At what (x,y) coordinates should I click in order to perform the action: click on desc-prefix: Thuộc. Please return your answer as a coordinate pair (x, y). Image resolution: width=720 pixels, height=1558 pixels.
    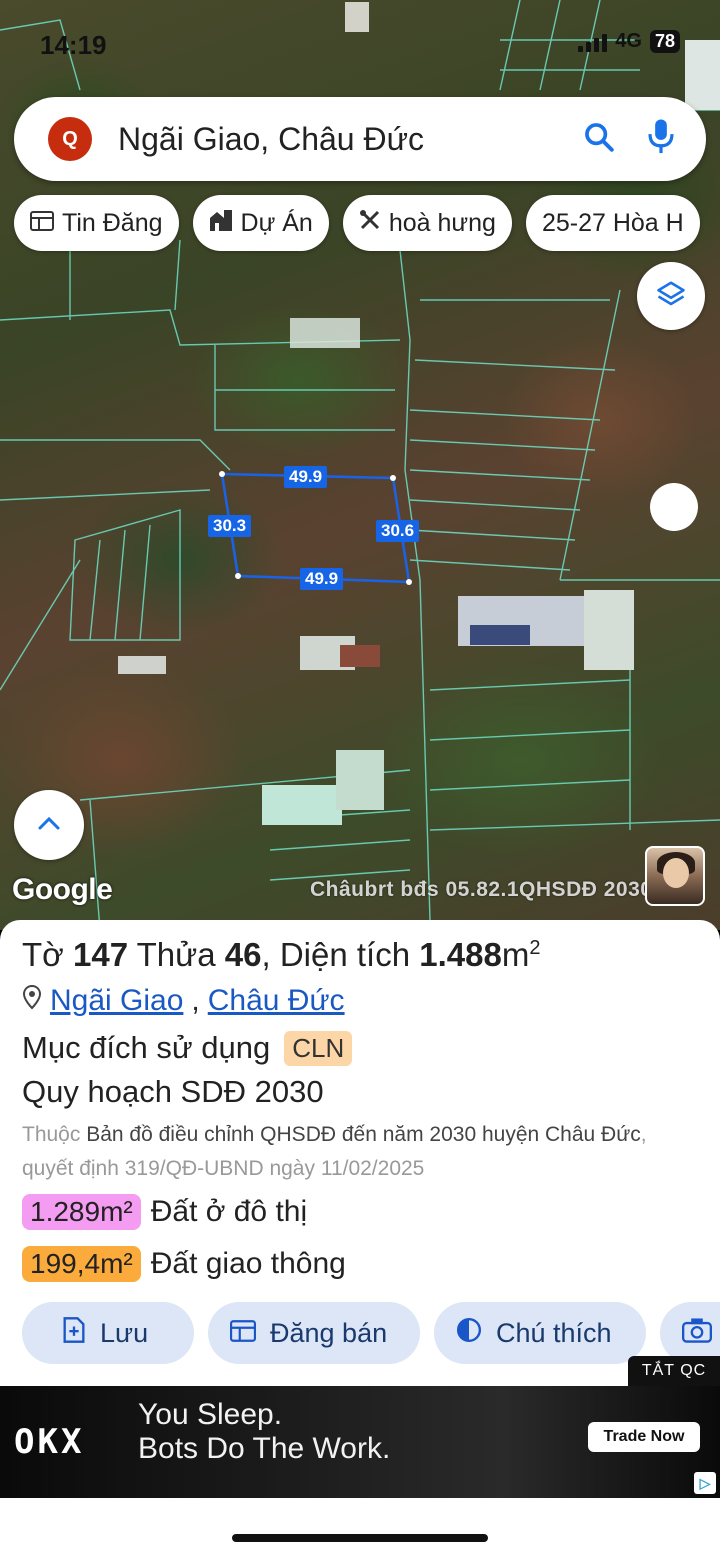
    Looking at the image, I should click on (51, 1134).